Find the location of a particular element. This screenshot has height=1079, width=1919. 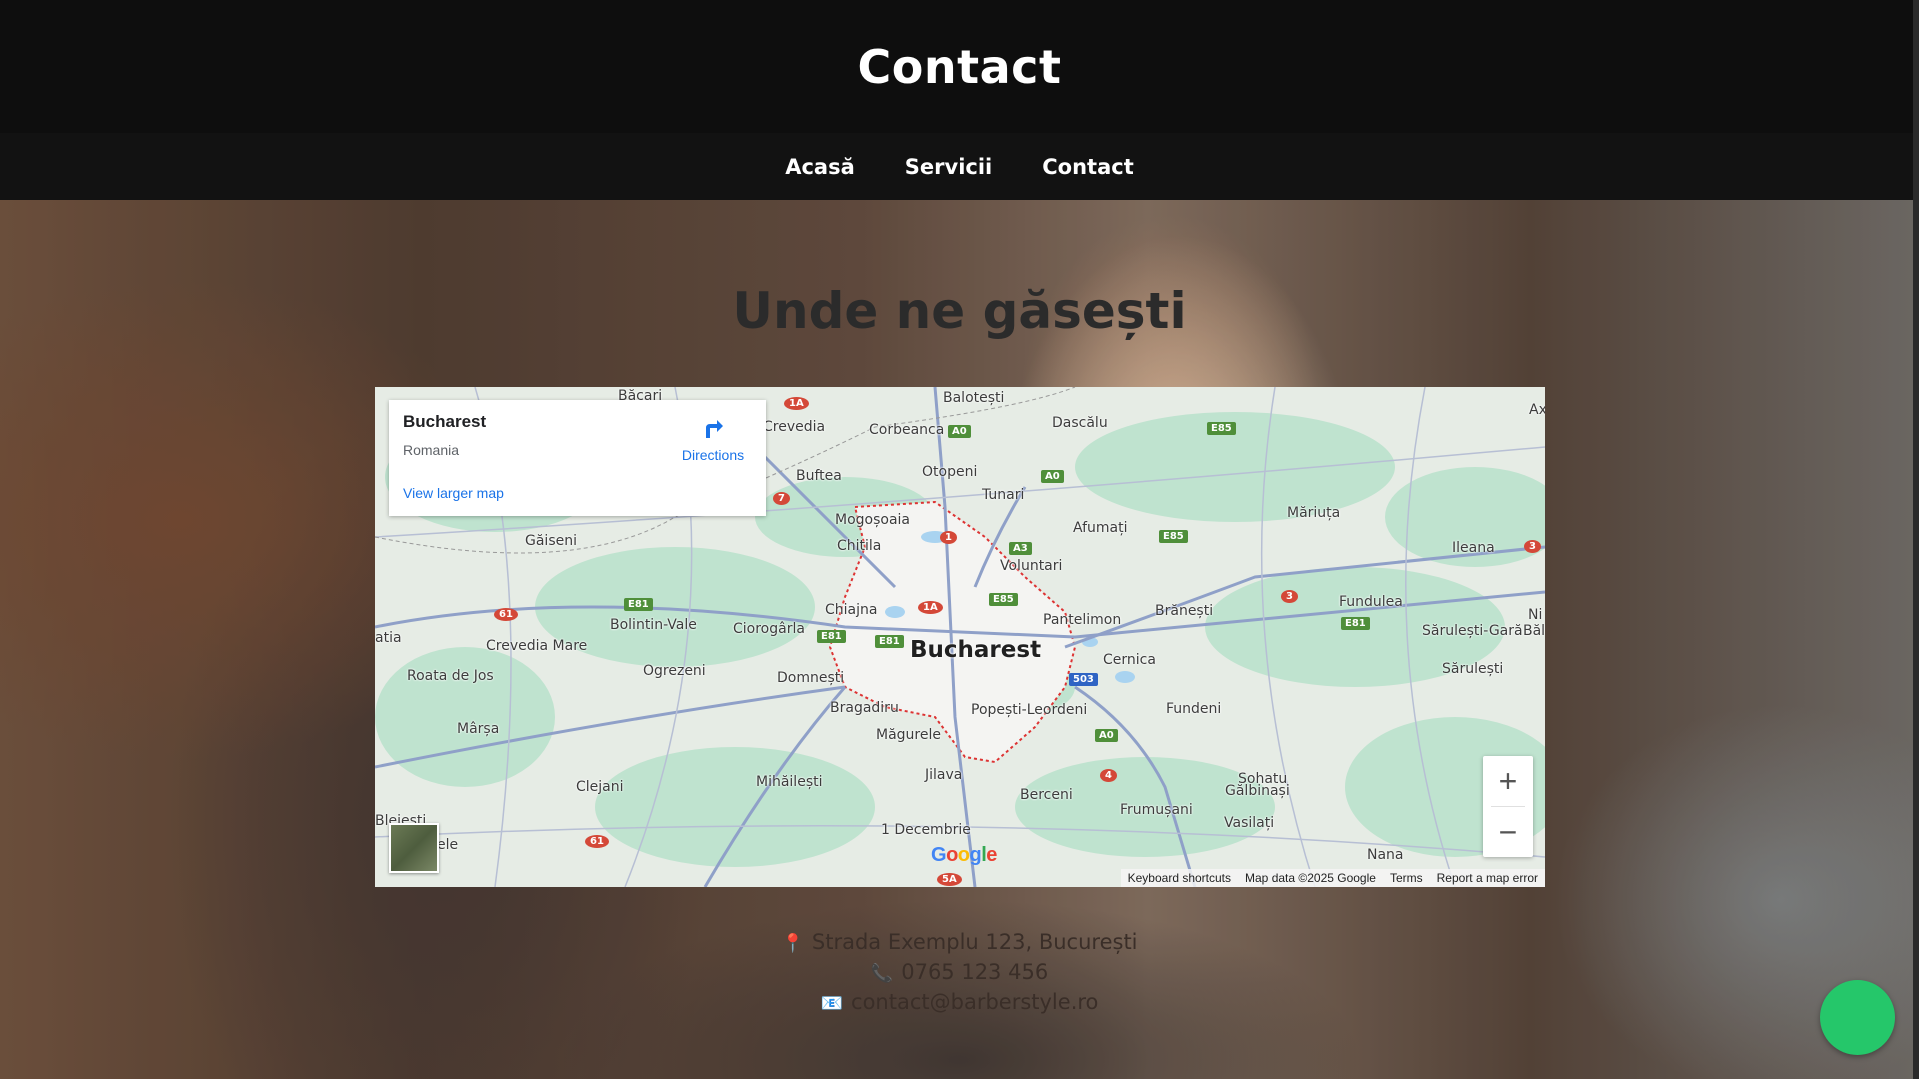

page-title: Contact is located at coordinates (959, 66).